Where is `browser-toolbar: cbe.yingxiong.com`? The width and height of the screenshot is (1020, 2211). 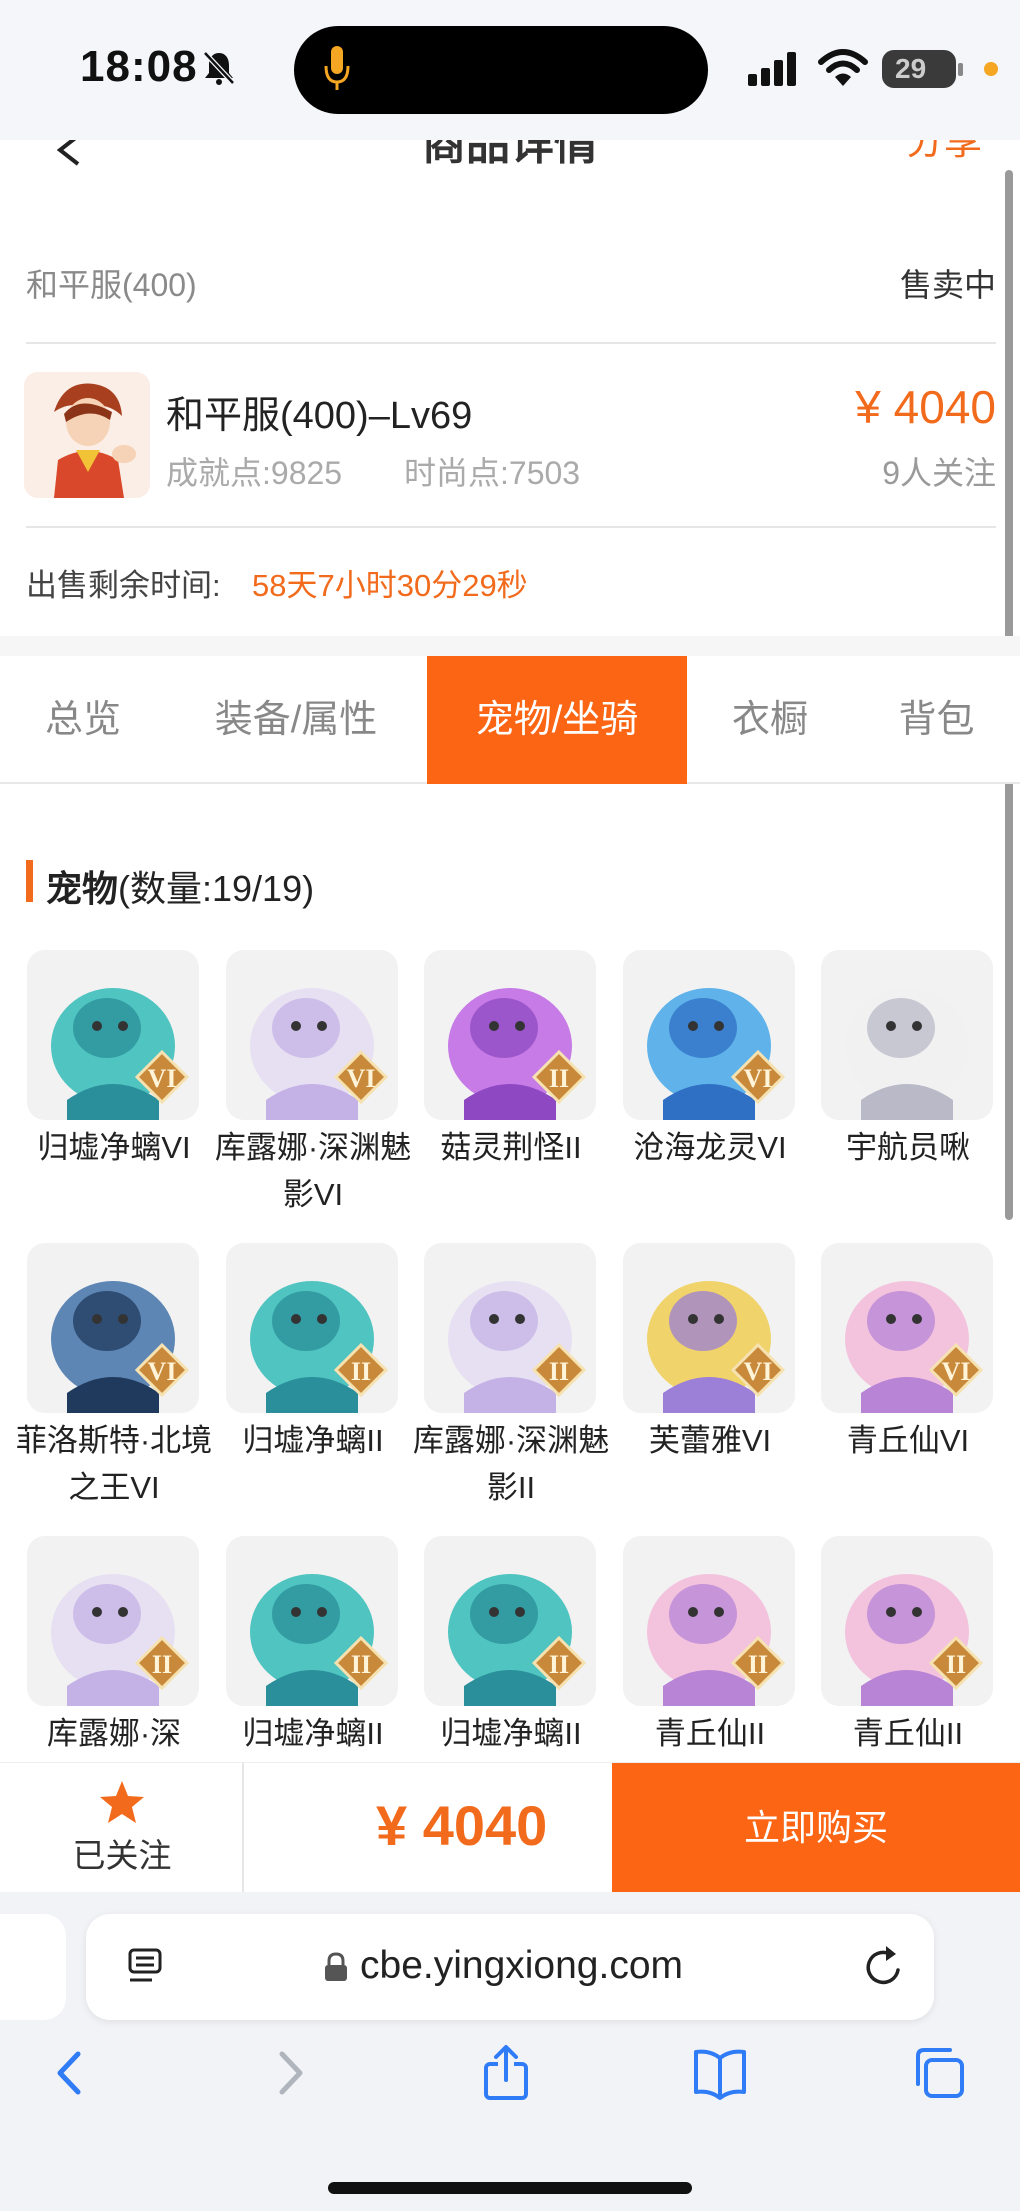
browser-toolbar: cbe.yingxiong.com is located at coordinates (510, 2051).